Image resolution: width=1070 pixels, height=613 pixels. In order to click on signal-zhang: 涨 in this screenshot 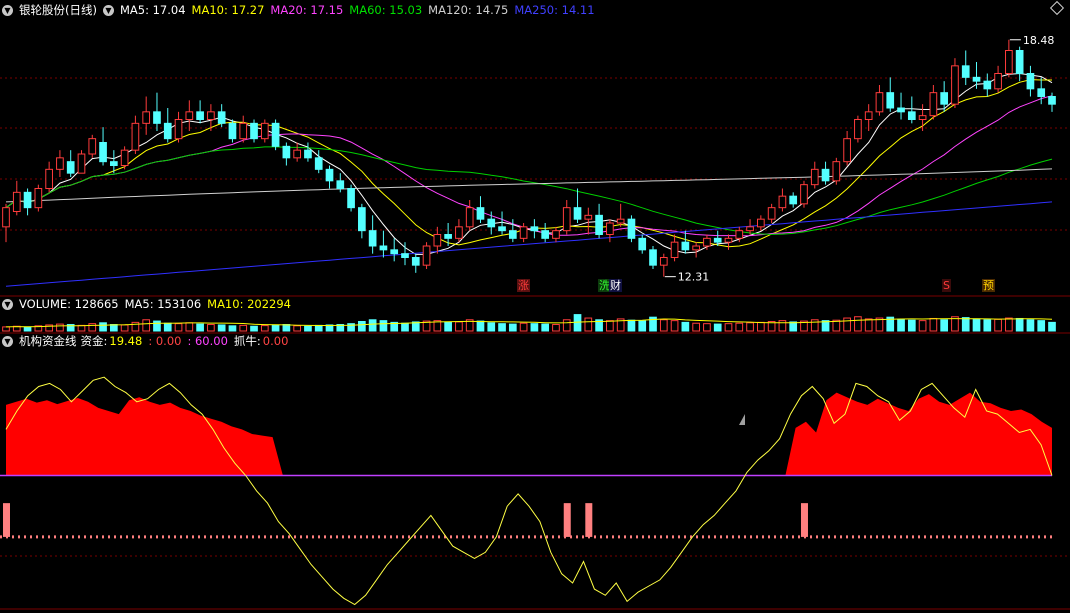, I will do `click(523, 285)`.